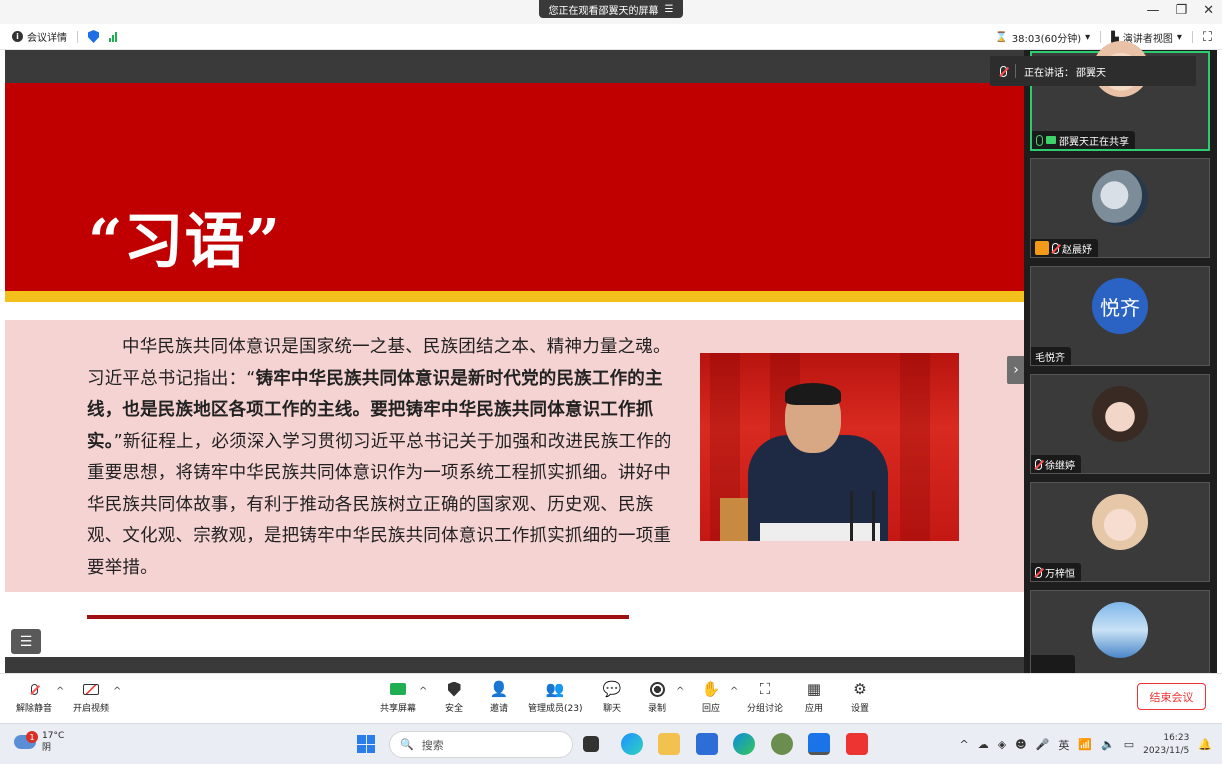 The height and width of the screenshot is (765, 1222). What do you see at coordinates (91, 709) in the screenshot?
I see `start-video-label: 开启视频` at bounding box center [91, 709].